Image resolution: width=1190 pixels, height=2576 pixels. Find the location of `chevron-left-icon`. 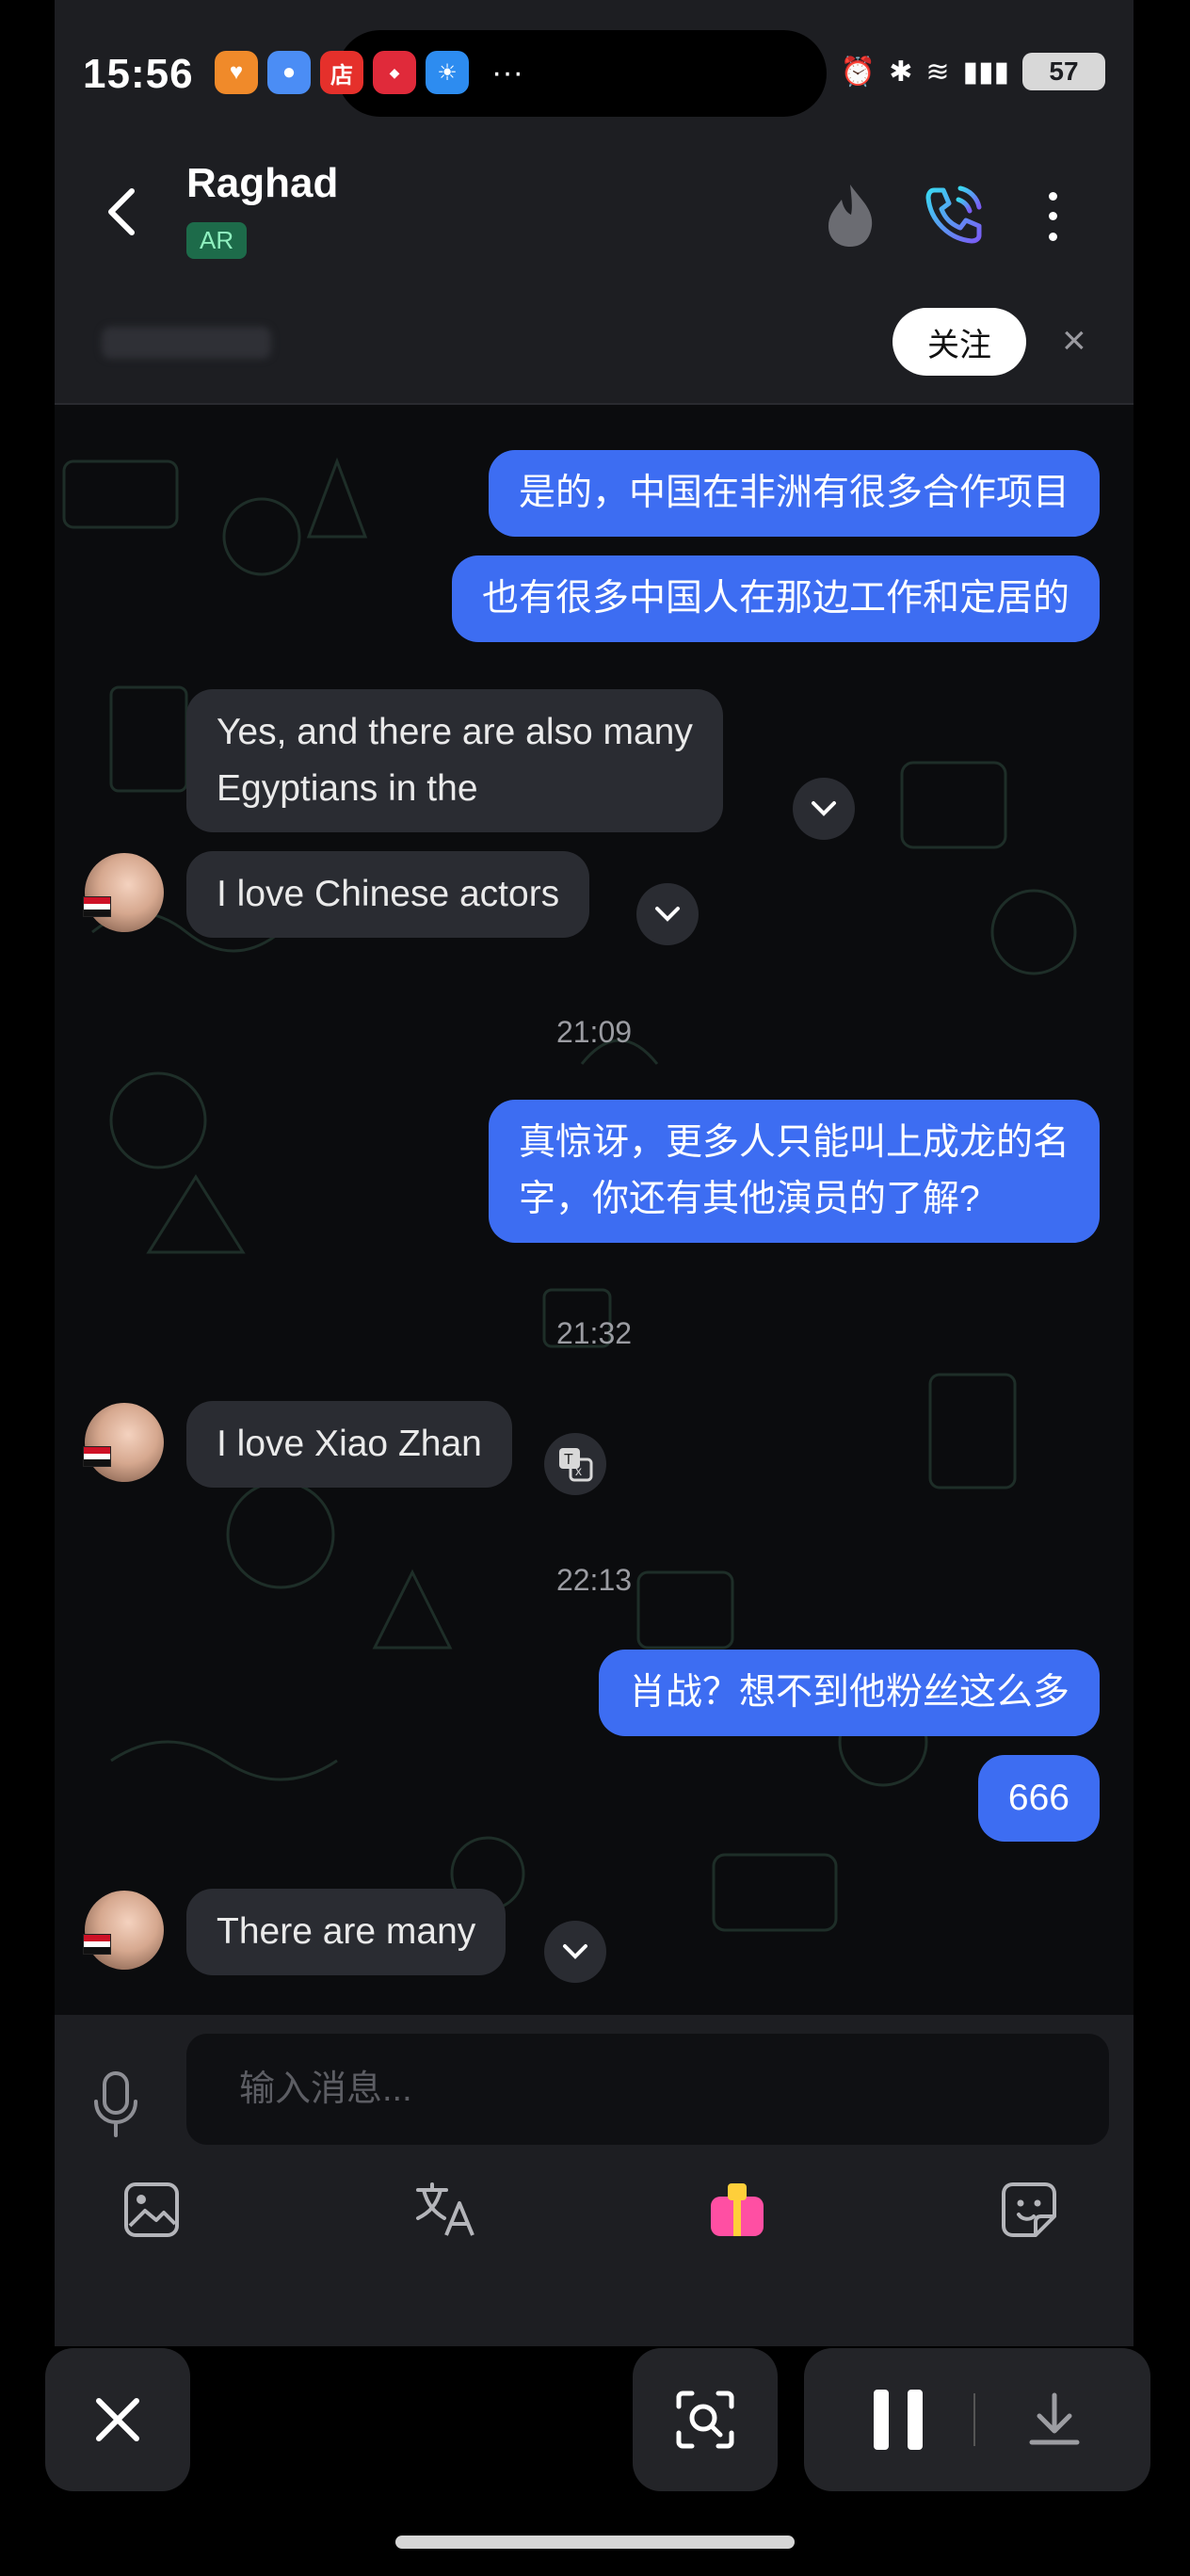

chevron-left-icon is located at coordinates (122, 211).